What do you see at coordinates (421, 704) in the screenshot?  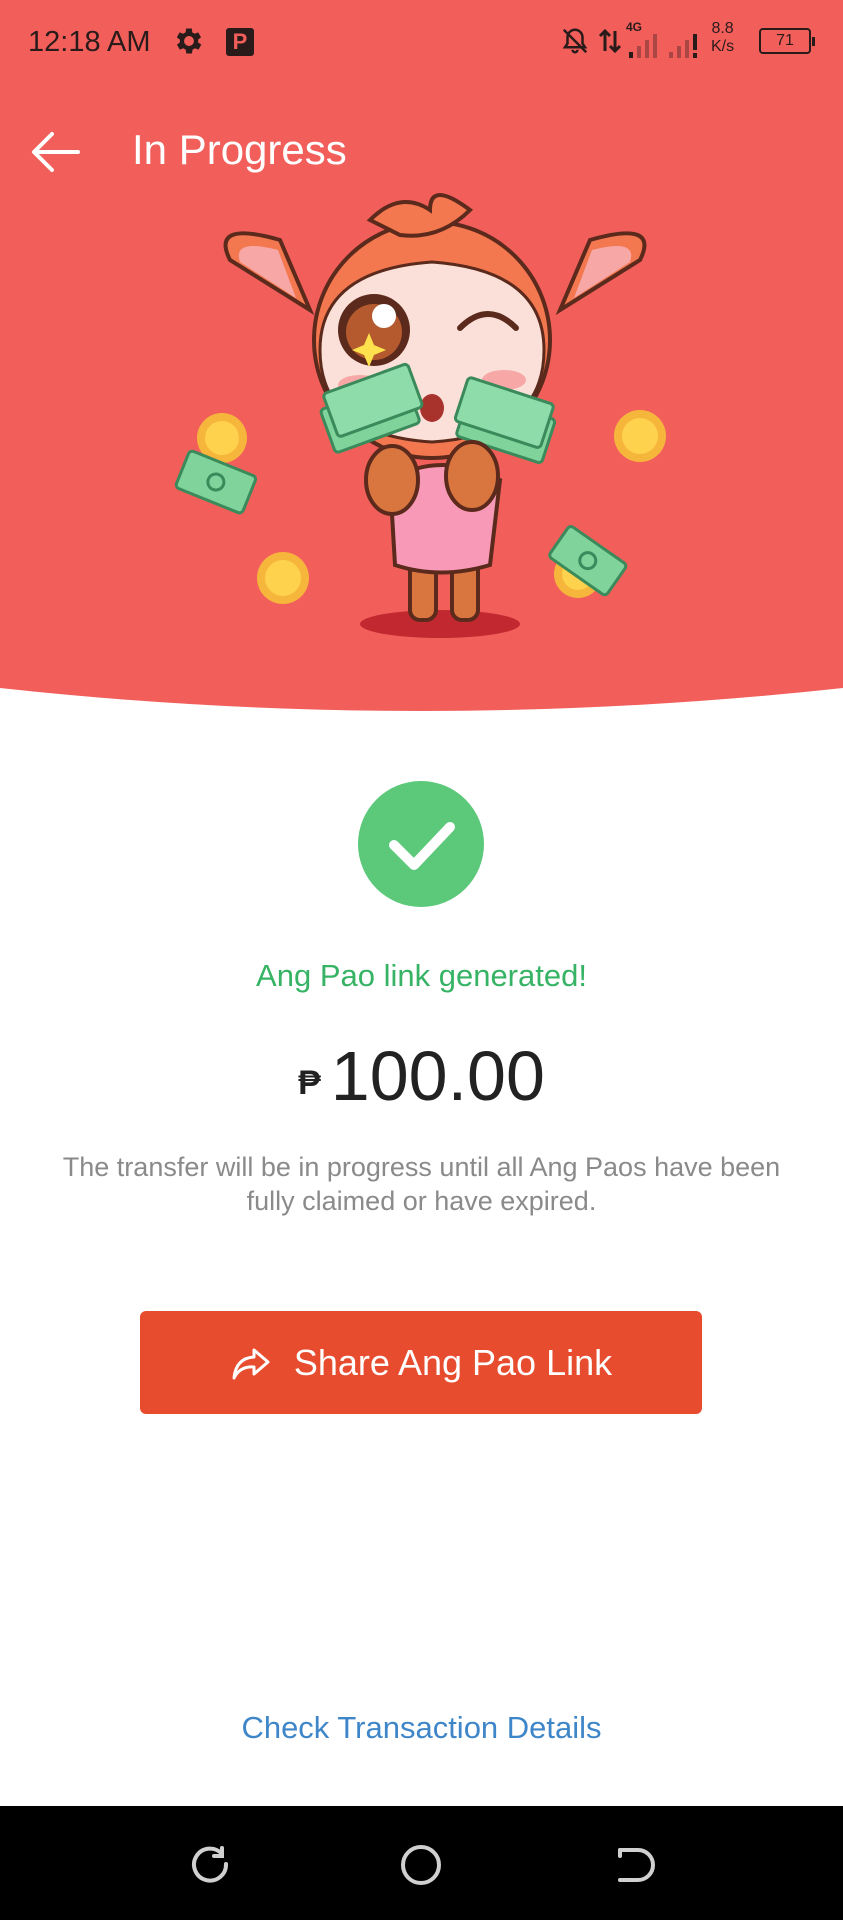 I see `header-curve` at bounding box center [421, 704].